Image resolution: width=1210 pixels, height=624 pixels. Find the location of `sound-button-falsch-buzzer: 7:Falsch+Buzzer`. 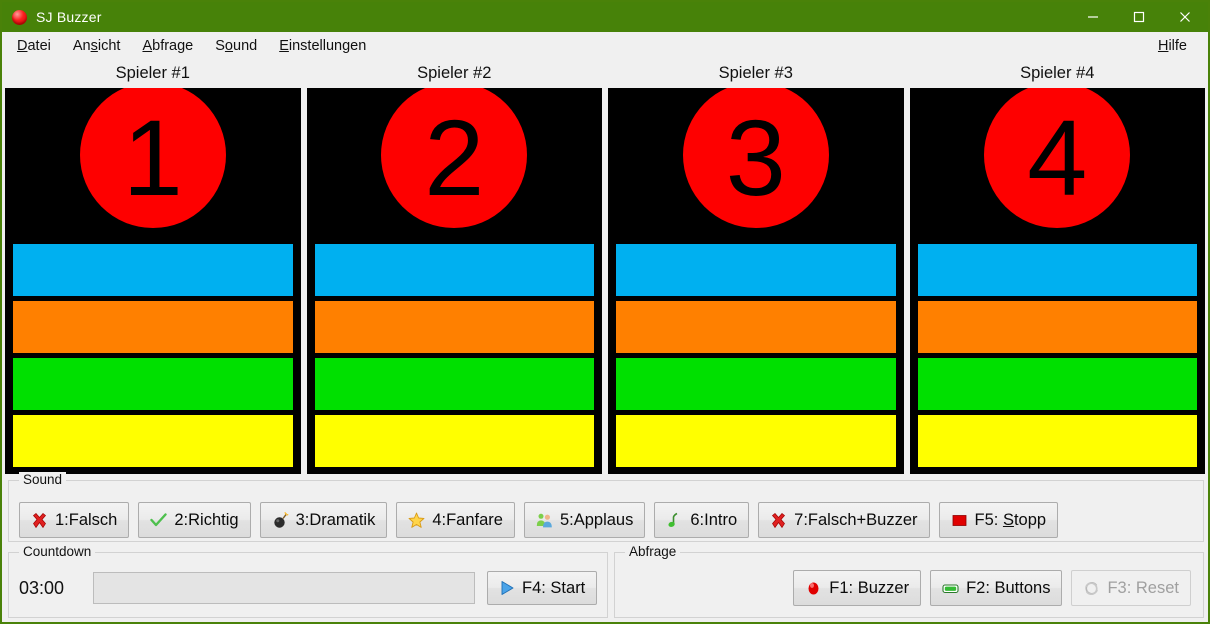

sound-button-falsch-buzzer: 7:Falsch+Buzzer is located at coordinates (844, 520).